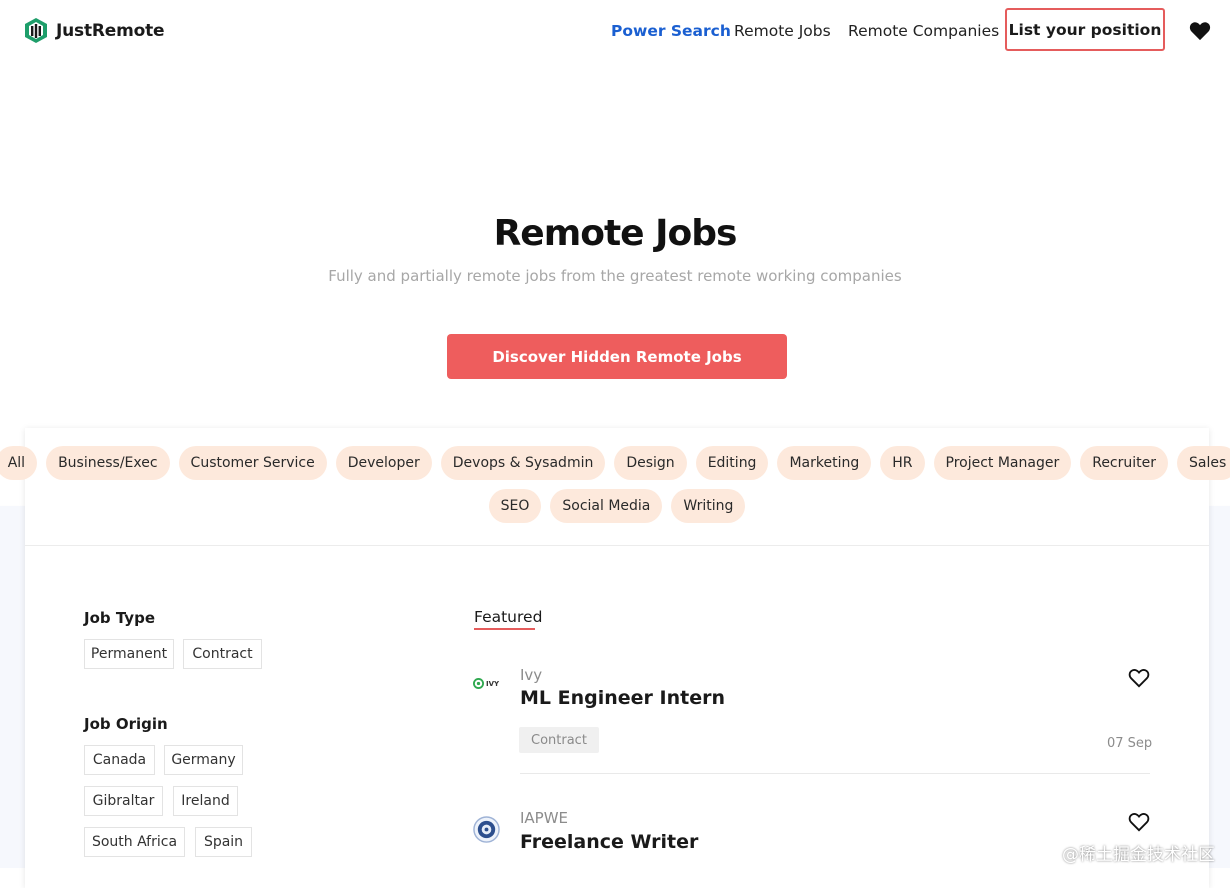  I want to click on section-divider, so click(617, 545).